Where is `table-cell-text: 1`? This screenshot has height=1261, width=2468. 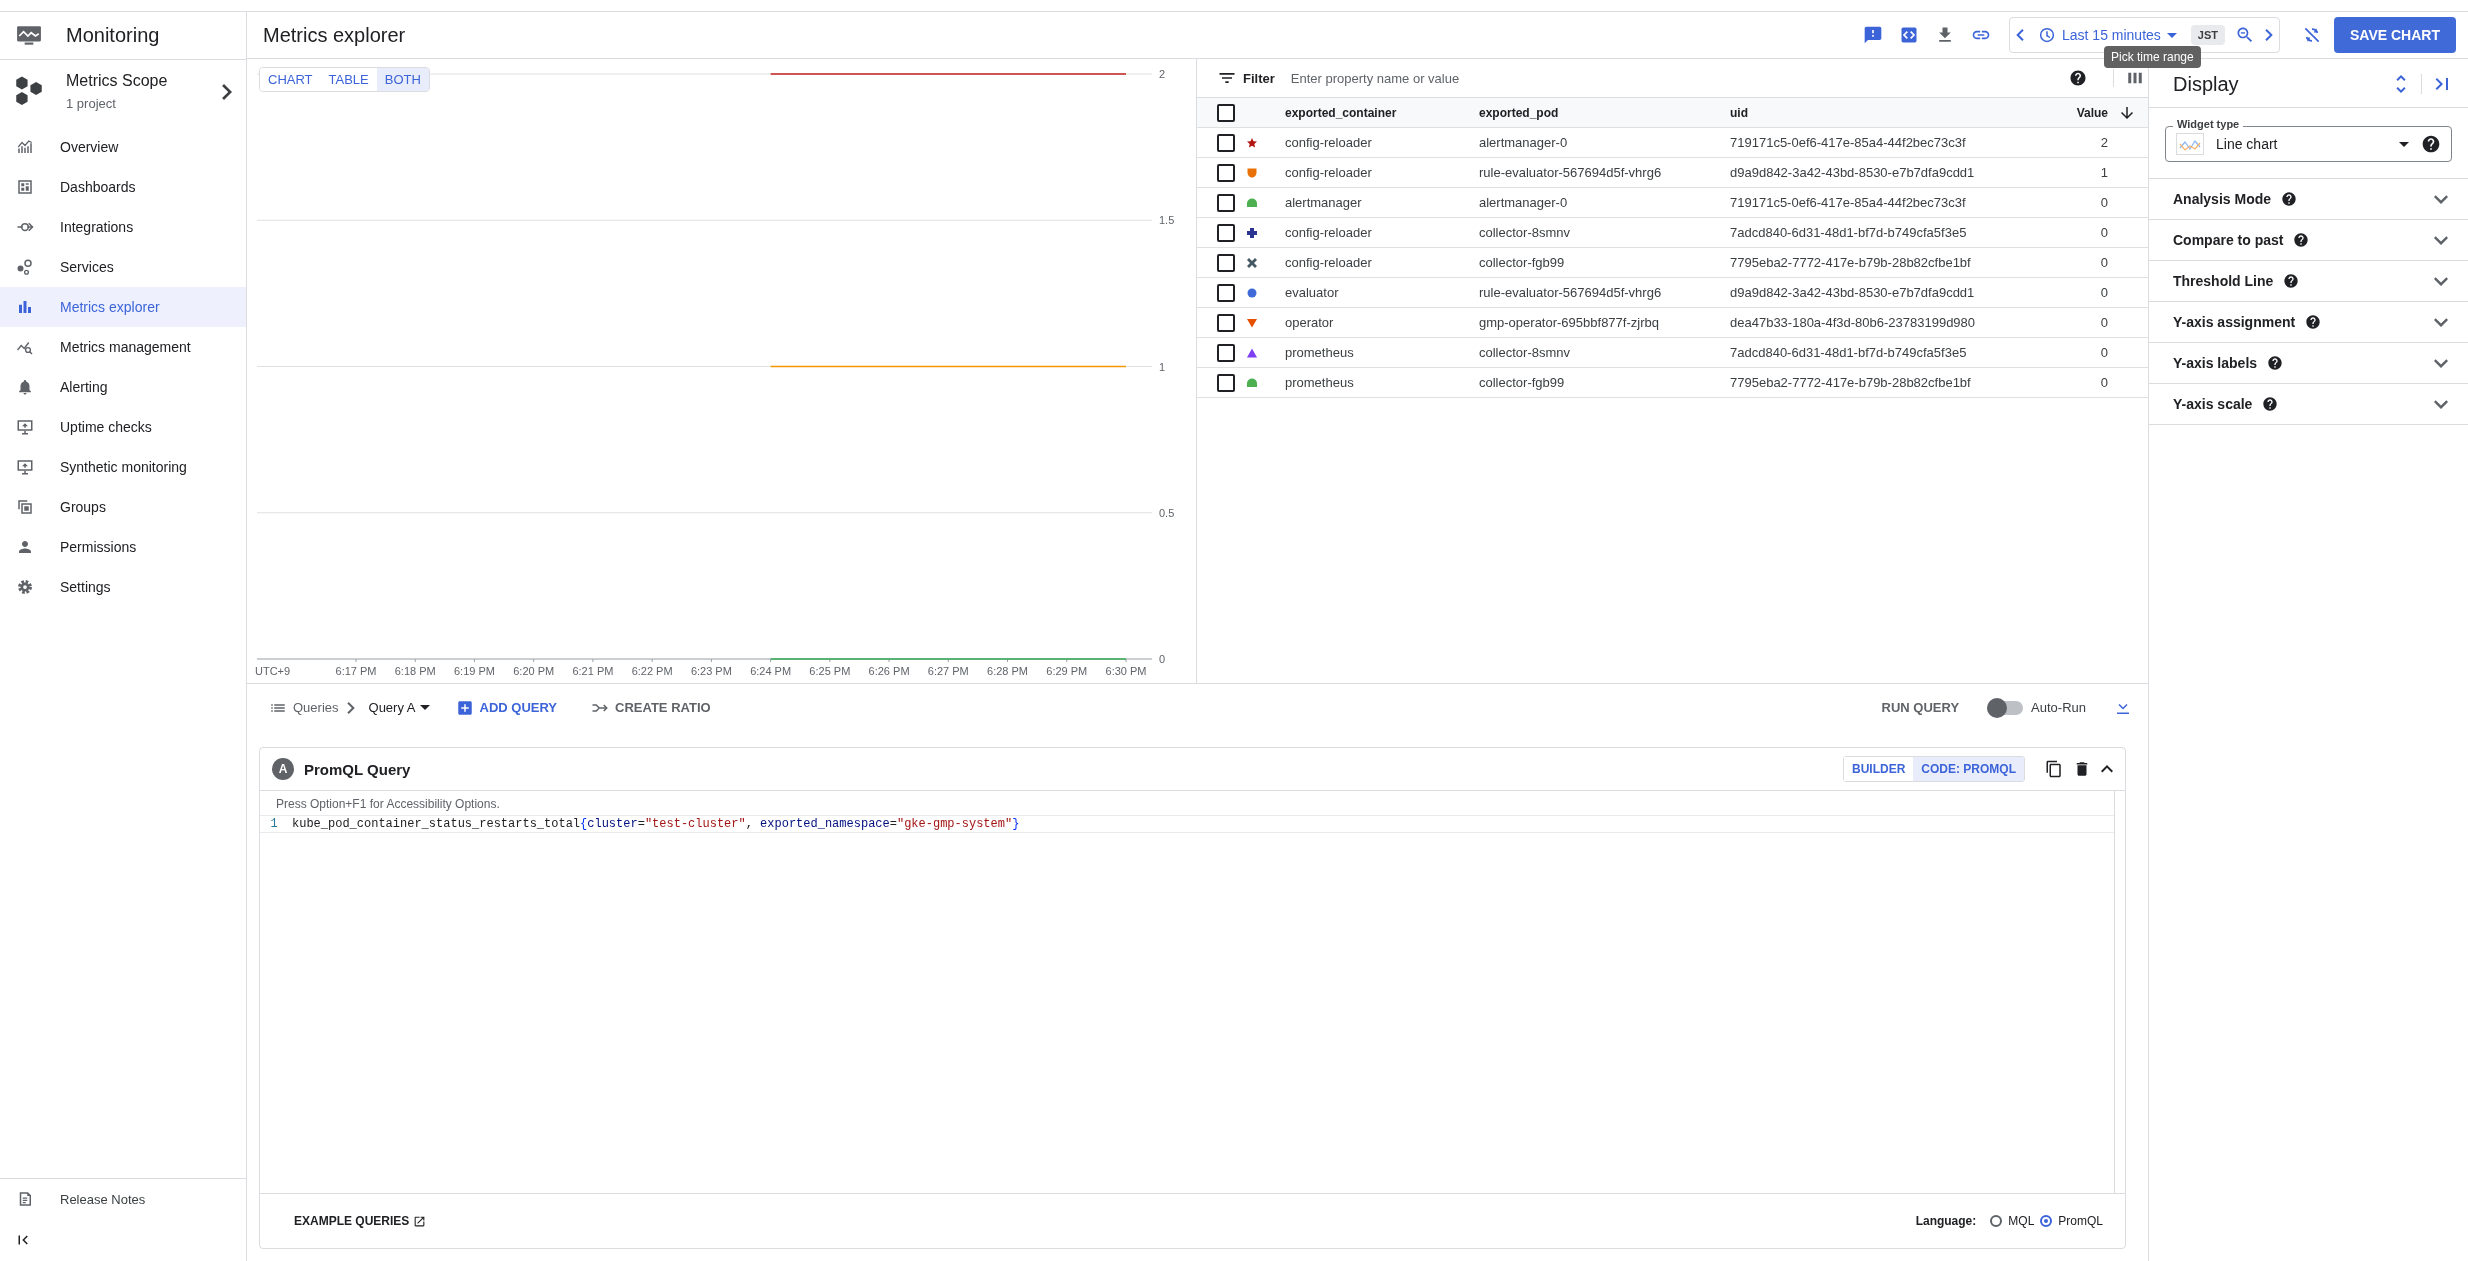 table-cell-text: 1 is located at coordinates (2103, 172).